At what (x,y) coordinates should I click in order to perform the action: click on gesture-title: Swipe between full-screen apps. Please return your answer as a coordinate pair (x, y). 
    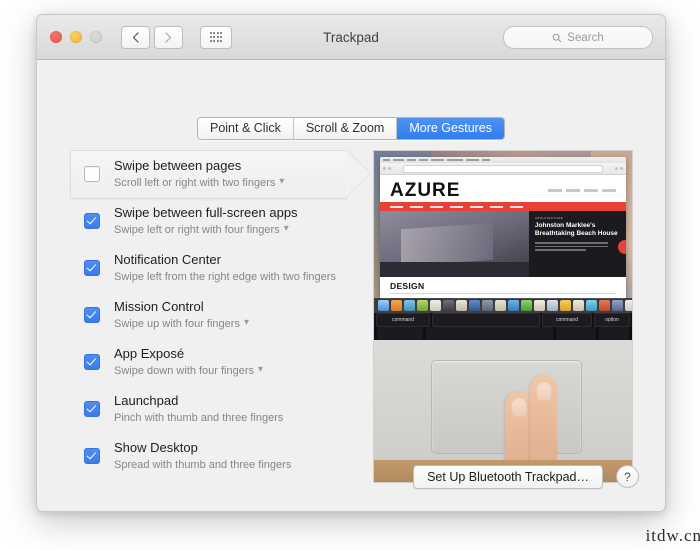
    Looking at the image, I should click on (206, 212).